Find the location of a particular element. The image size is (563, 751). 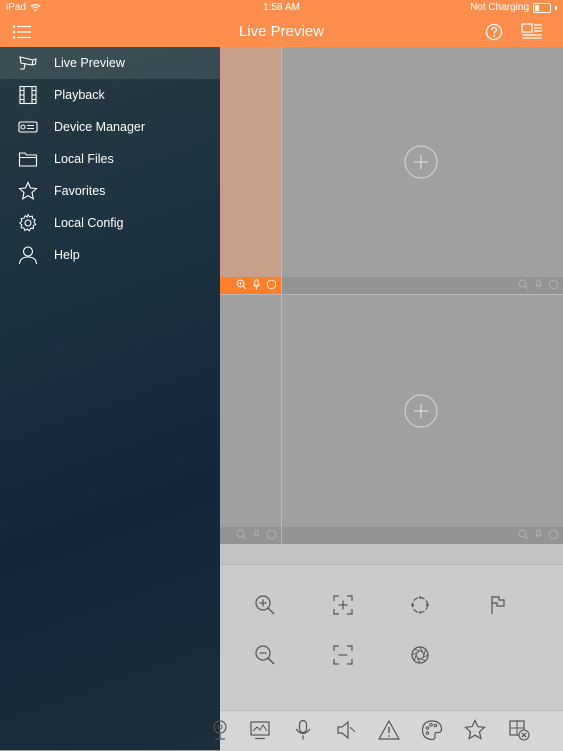

sidebar-item-label: Live Preview is located at coordinates (89, 63).